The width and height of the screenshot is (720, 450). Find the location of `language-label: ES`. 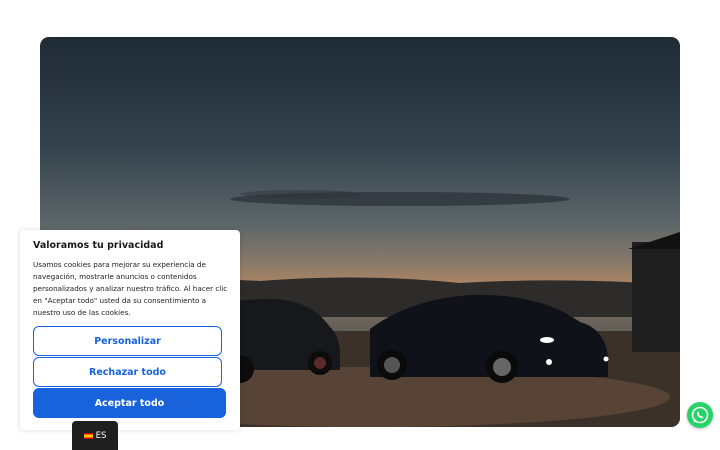

language-label: ES is located at coordinates (101, 435).